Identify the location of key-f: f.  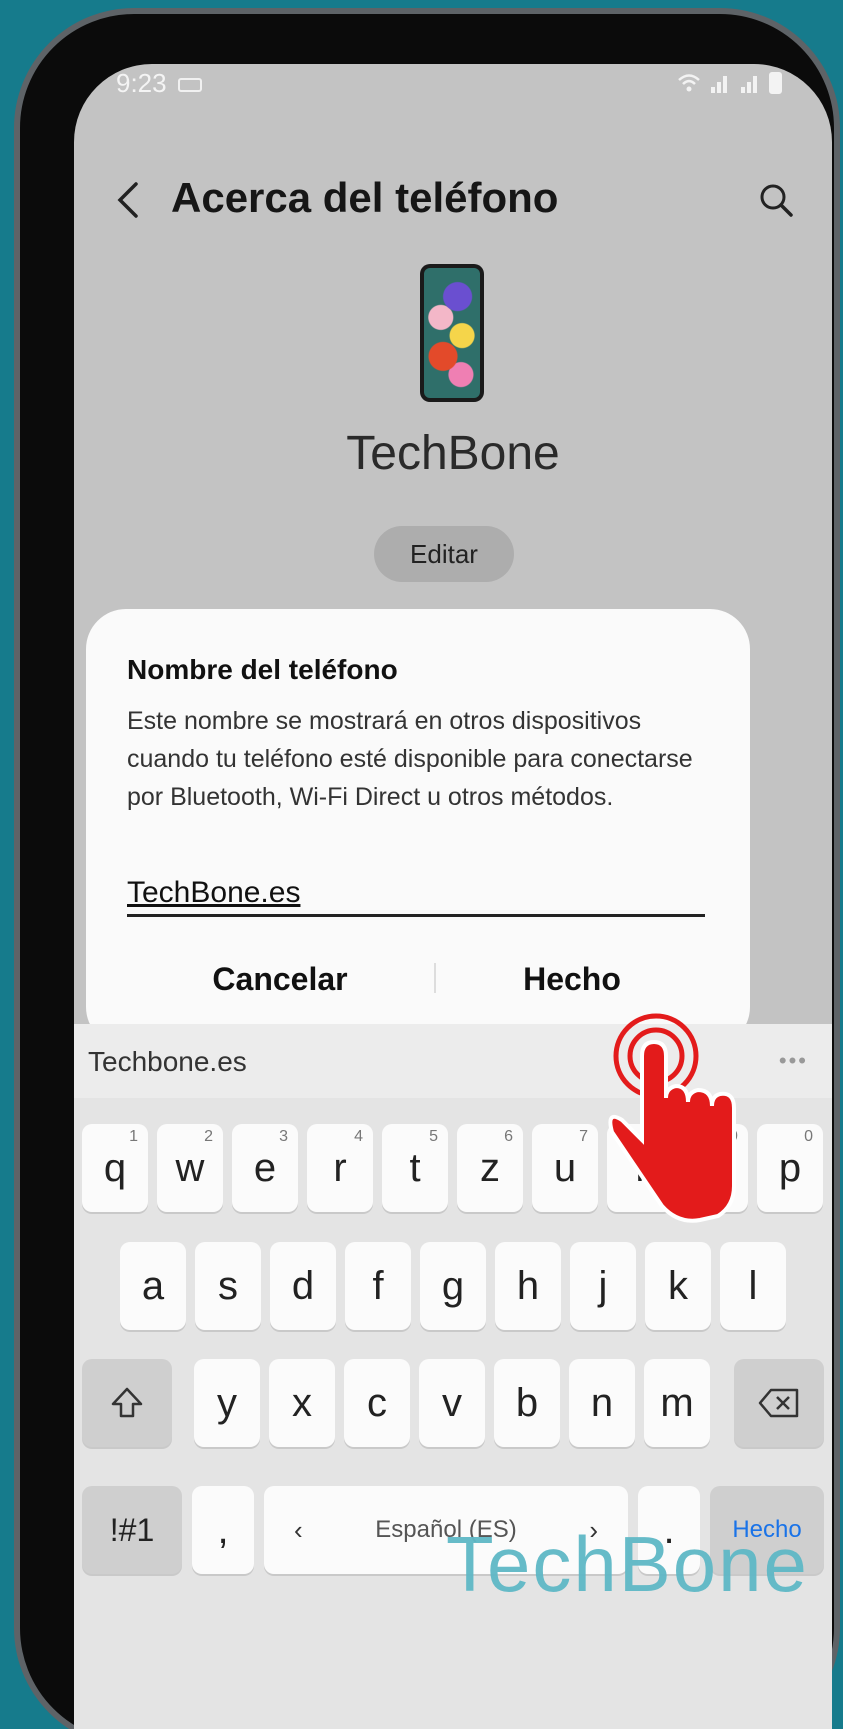
(378, 1286).